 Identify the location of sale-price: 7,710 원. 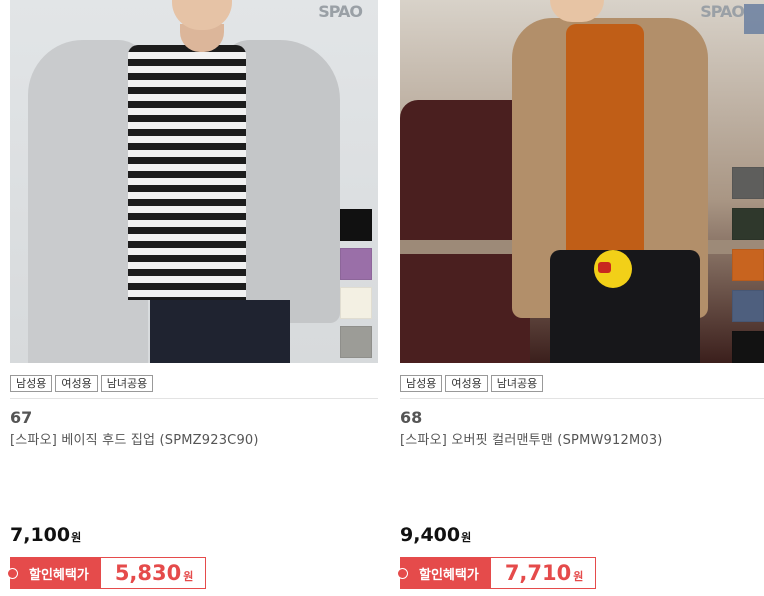
(543, 573).